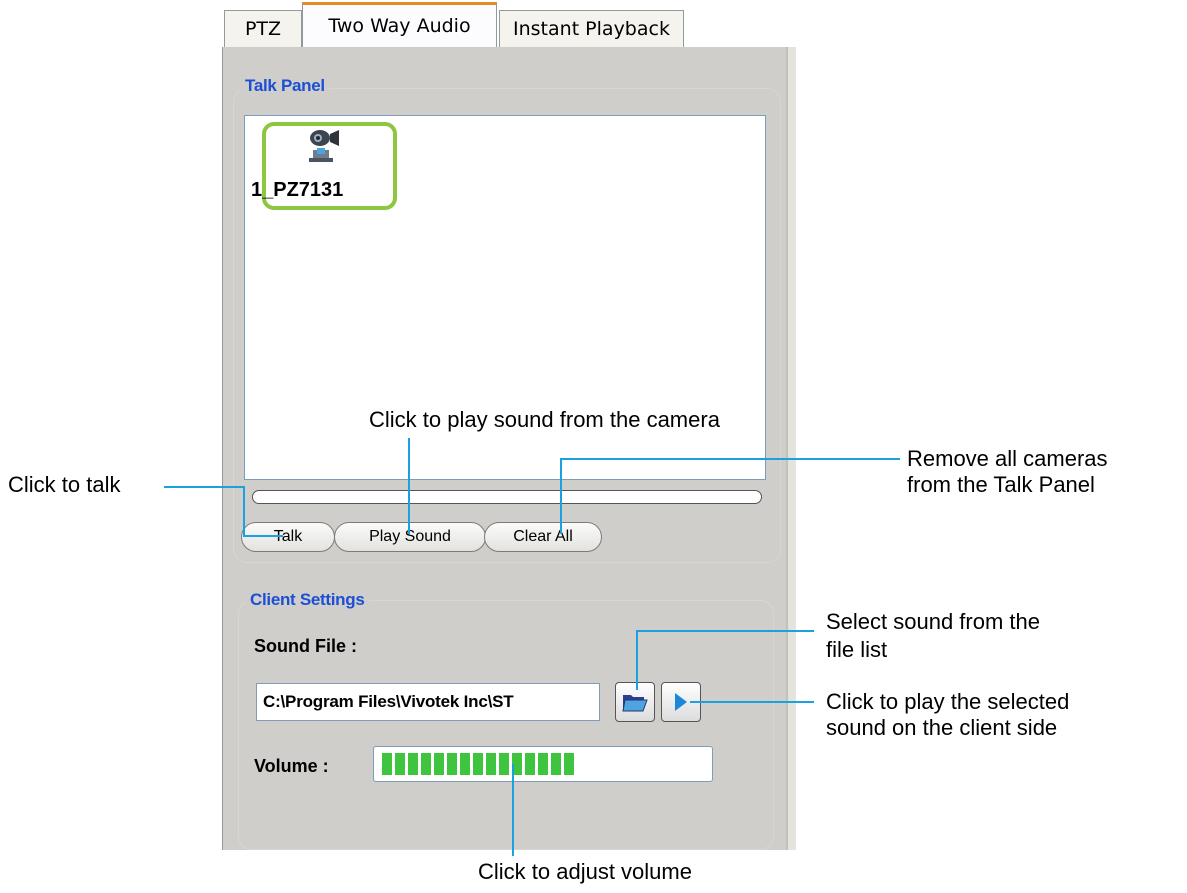 The image size is (1187, 893). What do you see at coordinates (507, 497) in the screenshot?
I see `talk-progress-bar` at bounding box center [507, 497].